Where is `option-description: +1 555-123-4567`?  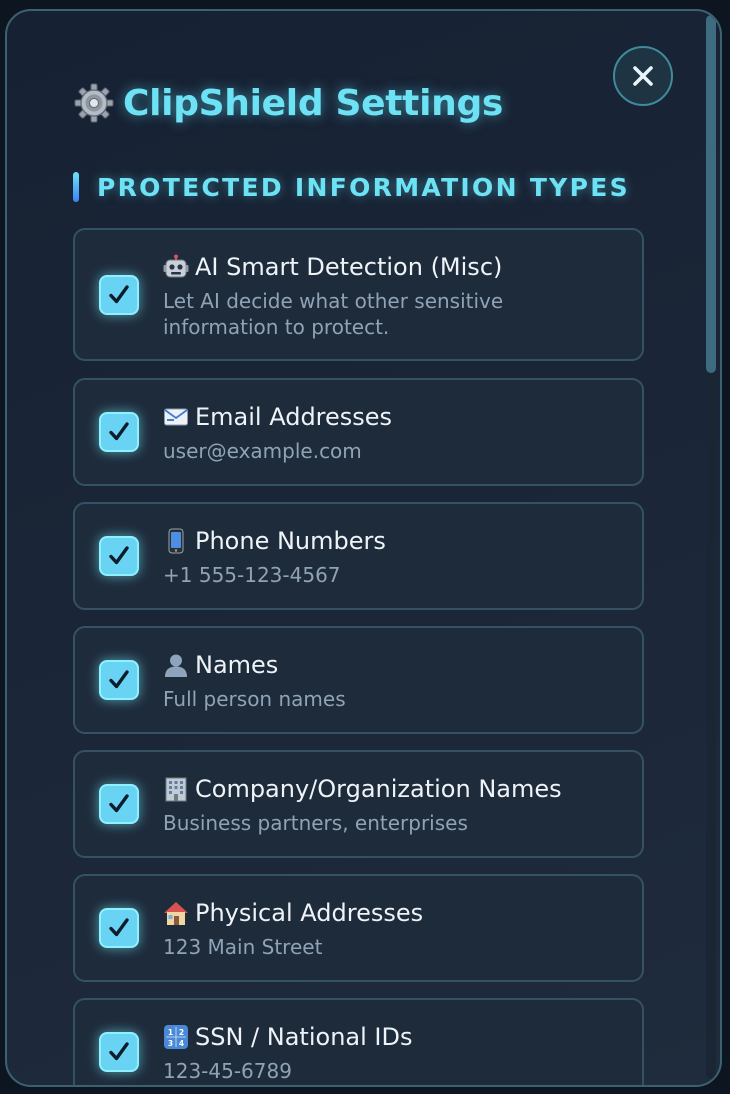 option-description: +1 555-123-4567 is located at coordinates (252, 575).